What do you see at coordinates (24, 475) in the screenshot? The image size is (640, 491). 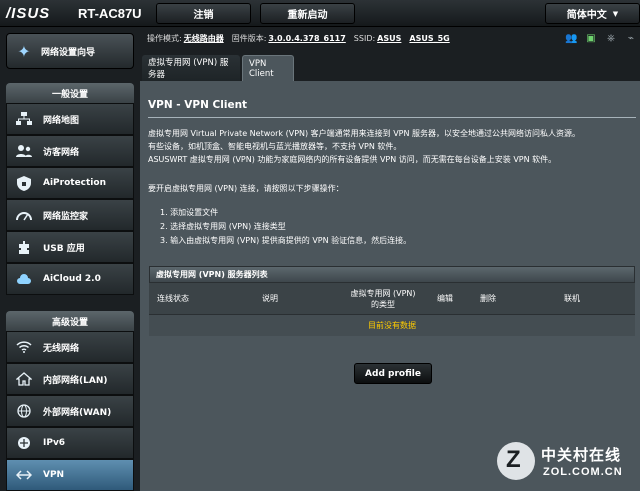 I see `vpn-icon` at bounding box center [24, 475].